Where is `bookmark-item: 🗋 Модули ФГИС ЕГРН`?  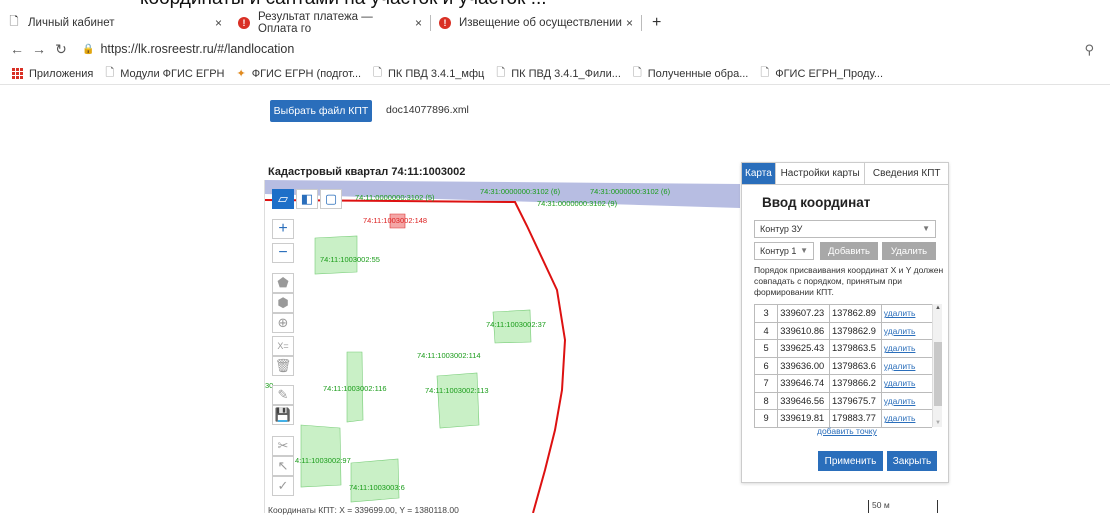 bookmark-item: 🗋 Модули ФГИС ЕГРН is located at coordinates (164, 73).